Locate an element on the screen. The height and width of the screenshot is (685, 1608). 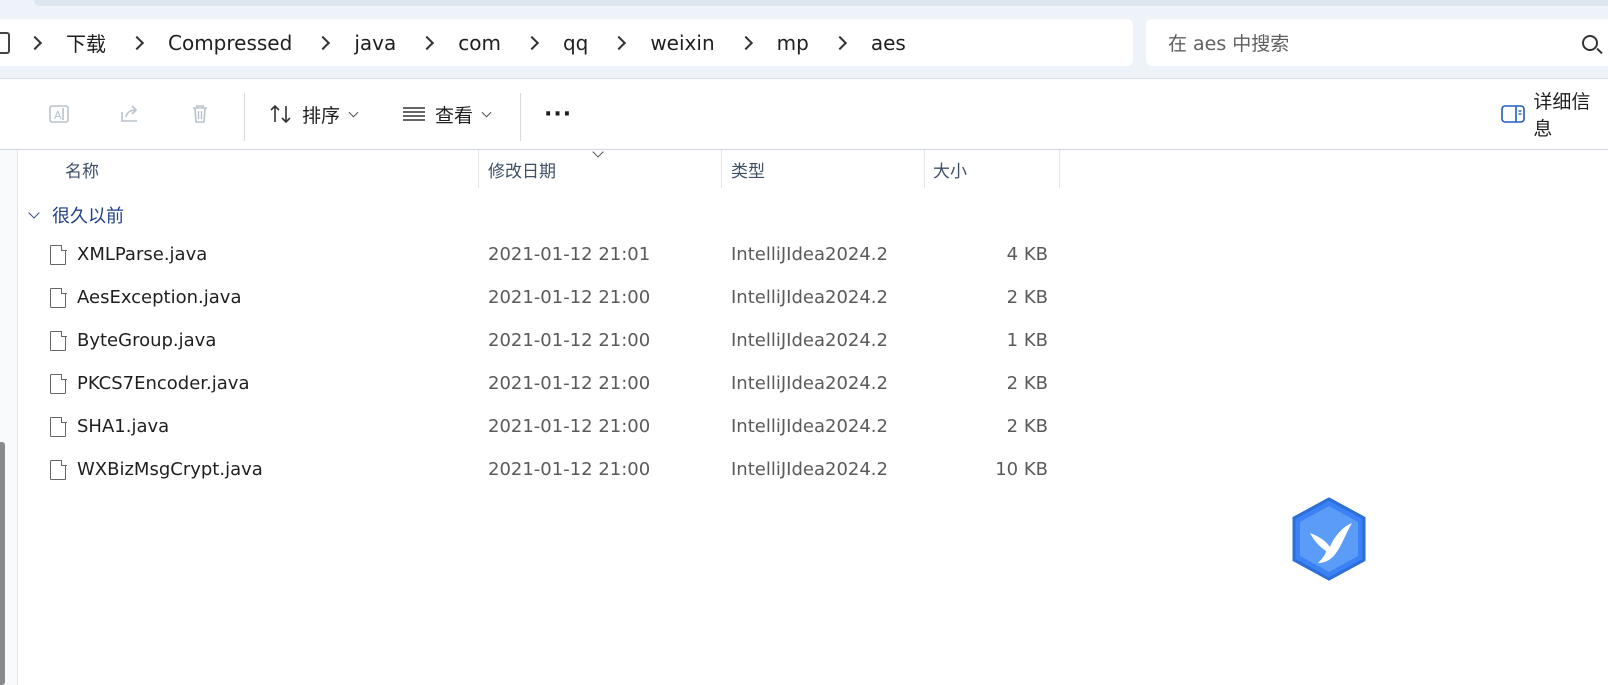
group-label: 很久以前 is located at coordinates (88, 216).